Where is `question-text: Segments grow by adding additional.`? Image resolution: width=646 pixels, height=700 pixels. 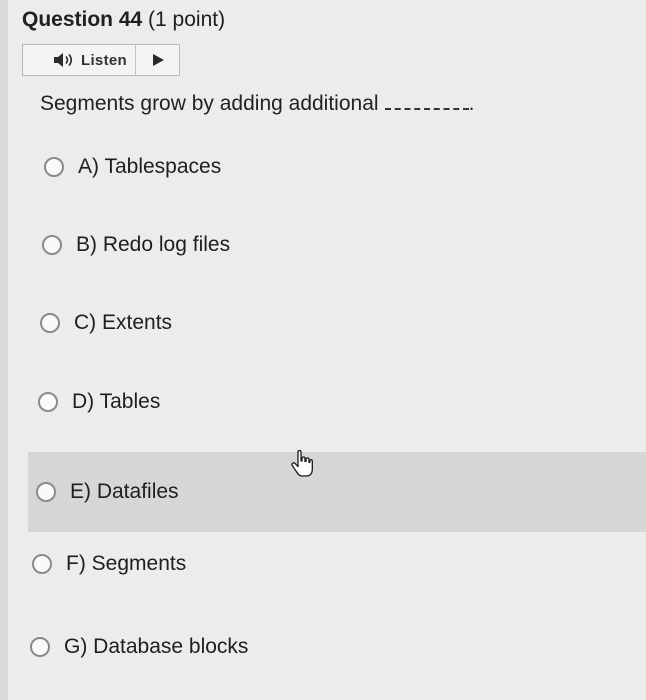
question-text: Segments grow by adding additional. is located at coordinates (257, 104).